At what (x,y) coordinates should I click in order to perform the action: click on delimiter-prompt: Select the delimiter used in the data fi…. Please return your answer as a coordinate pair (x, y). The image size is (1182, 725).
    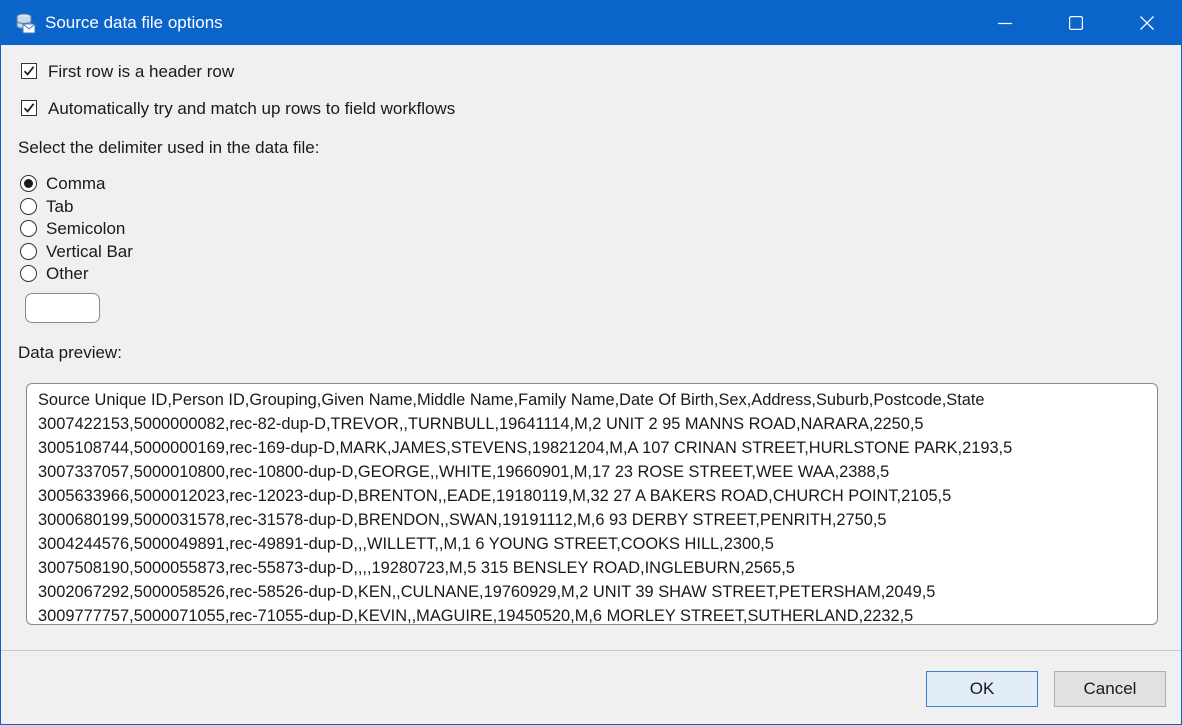
    Looking at the image, I should click on (169, 147).